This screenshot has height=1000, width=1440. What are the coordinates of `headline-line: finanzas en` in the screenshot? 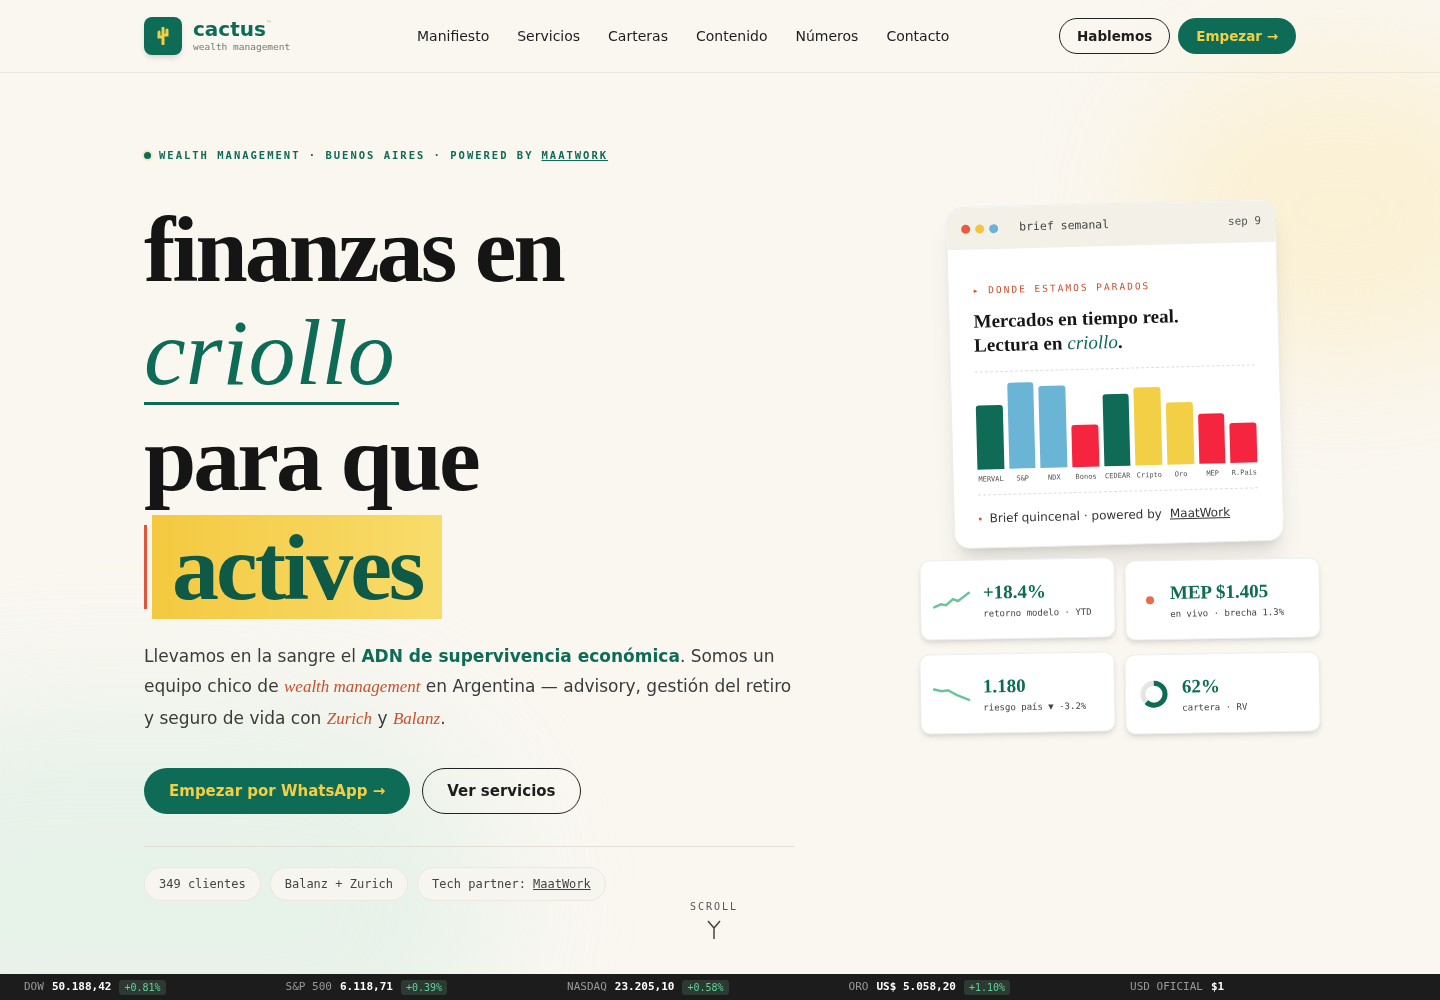 It's located at (354, 248).